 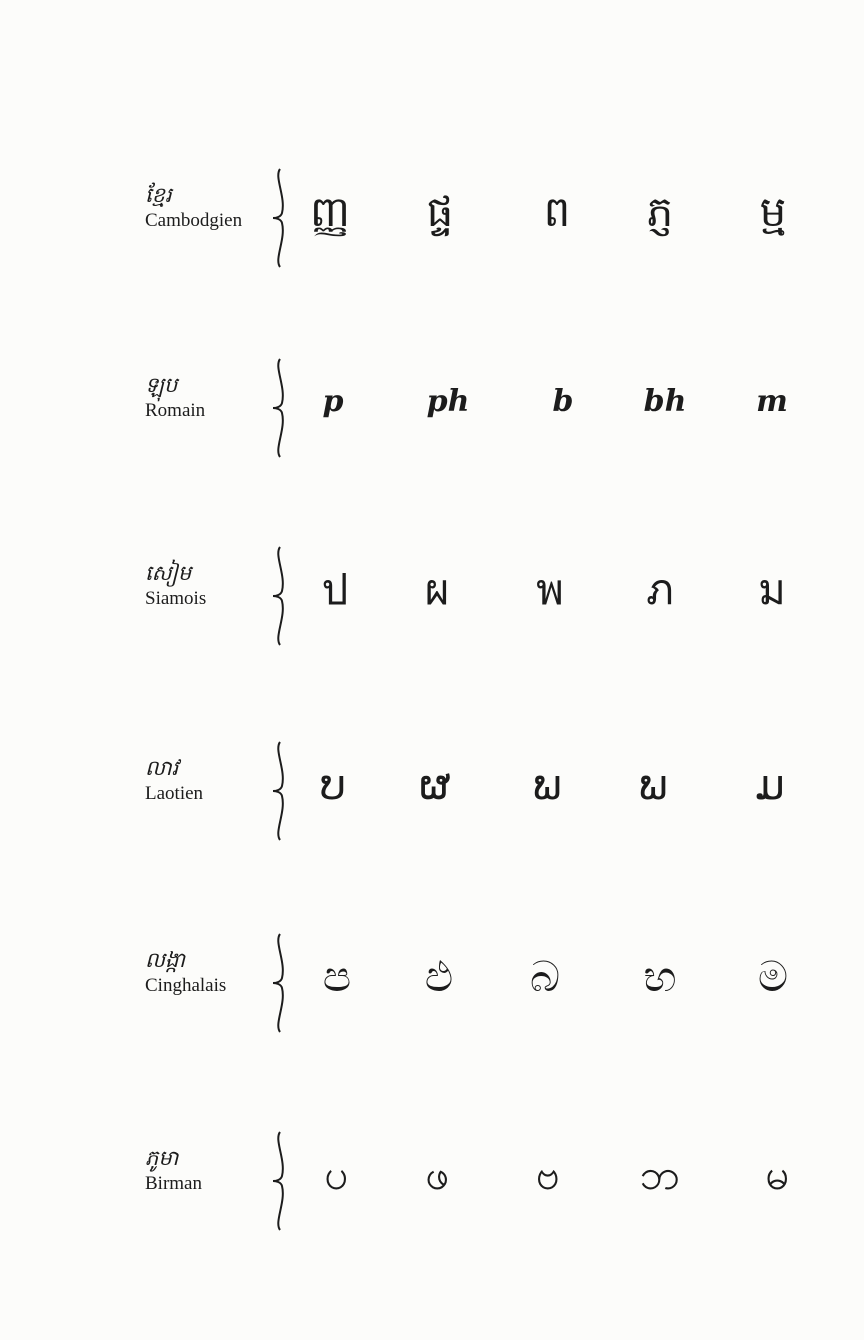 I want to click on glyph-cell: พ, so click(x=550, y=589).